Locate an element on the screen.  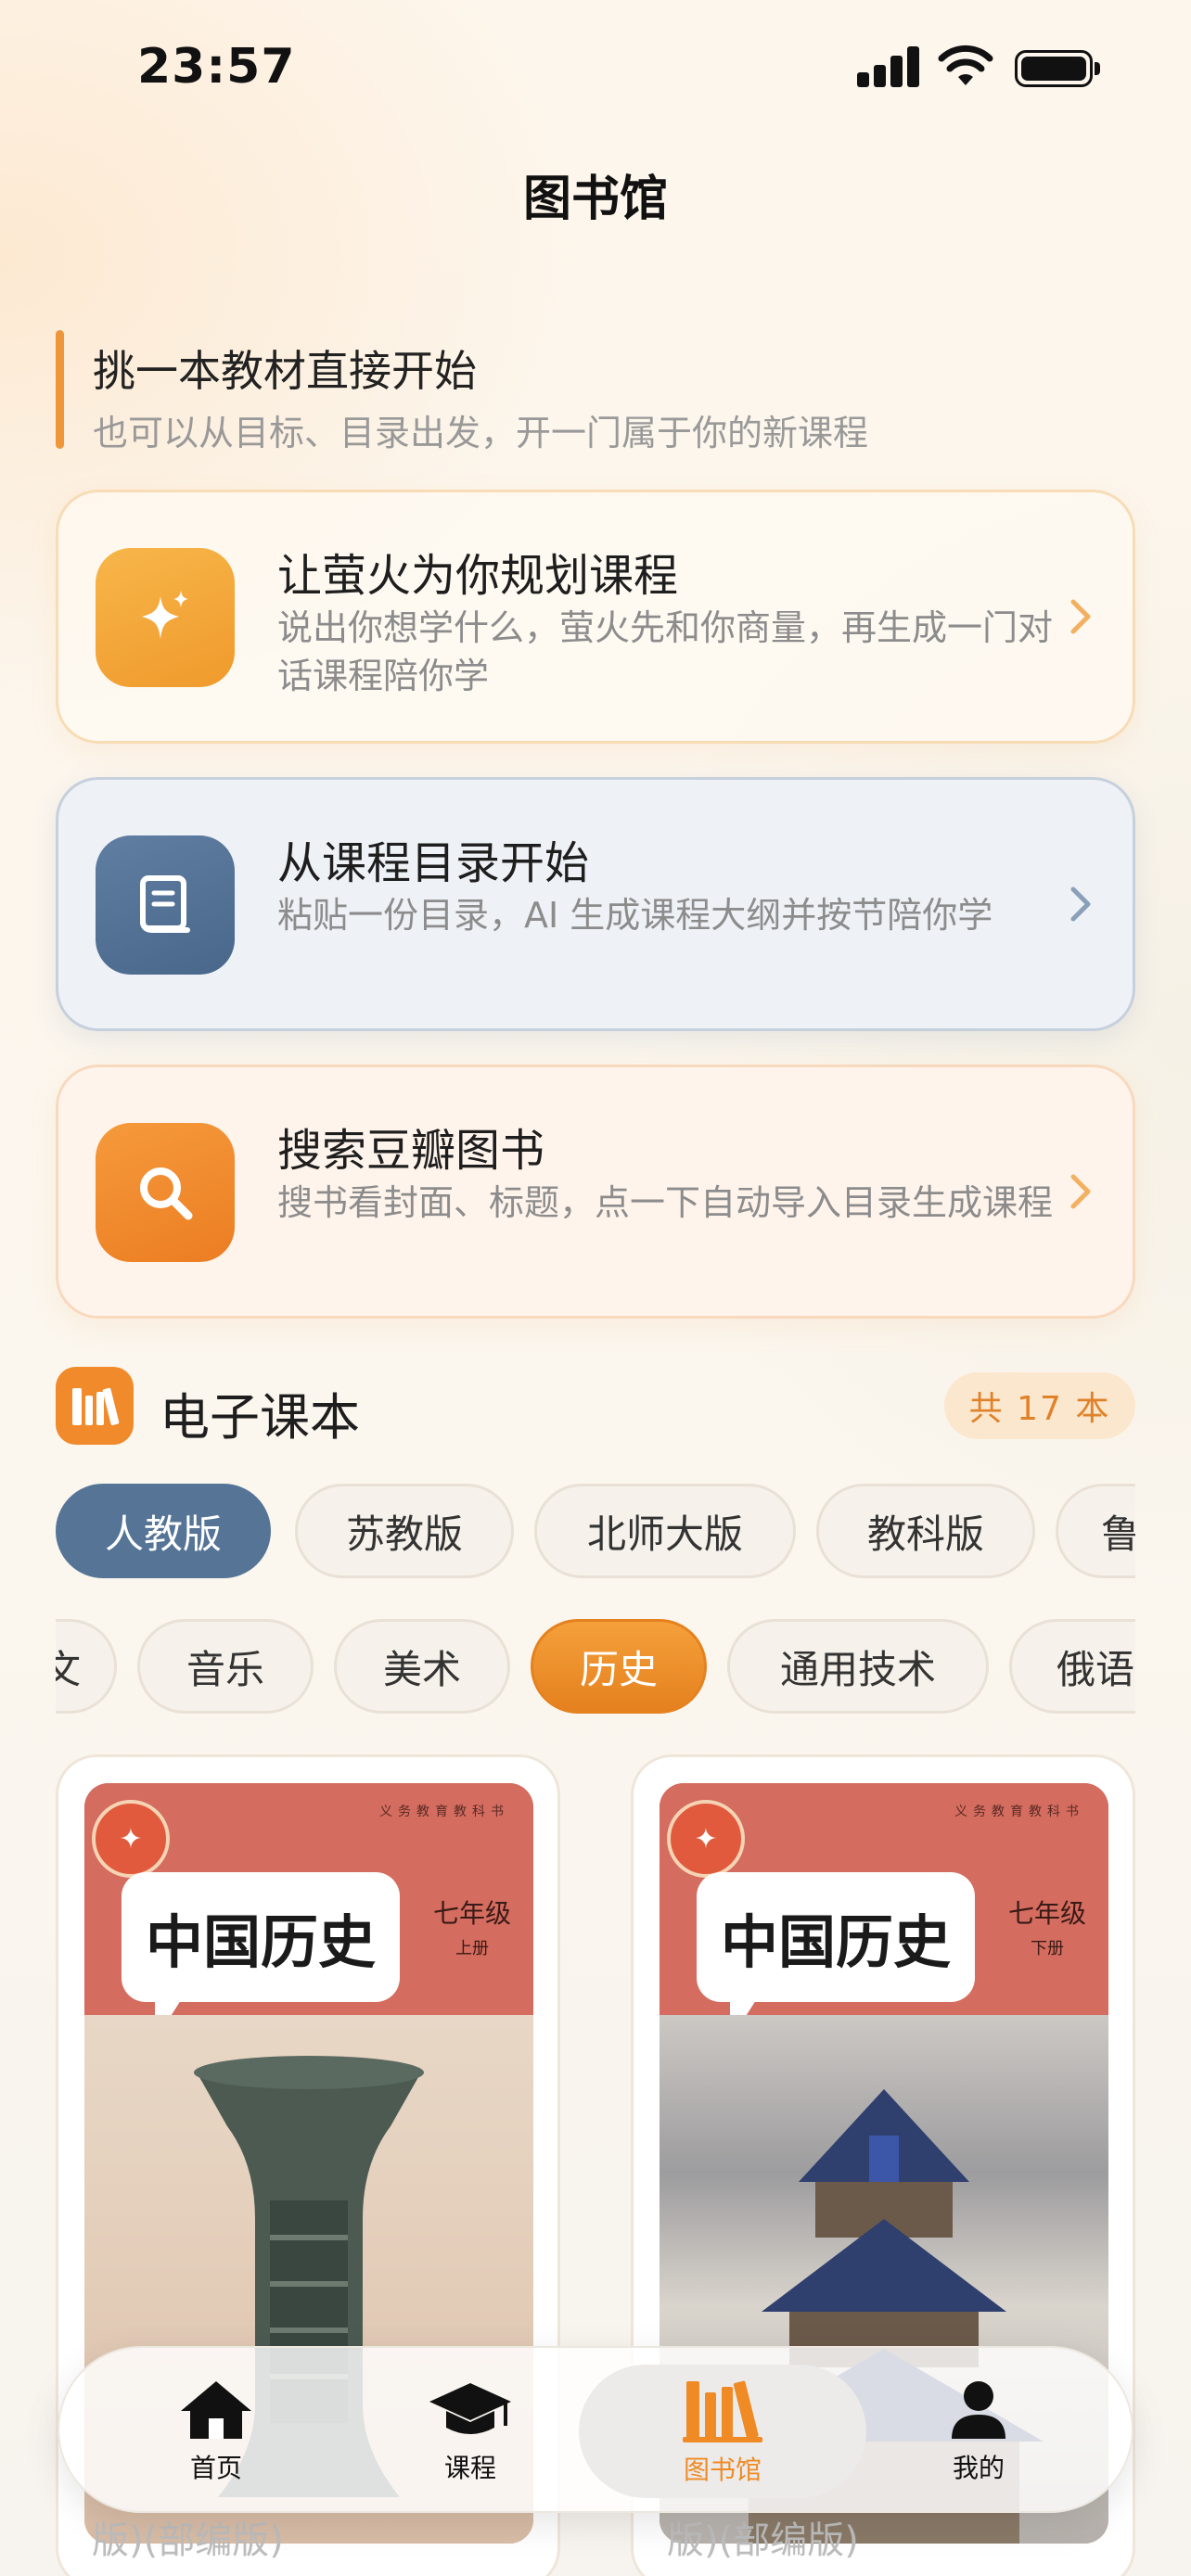
card-title: 搜索豆瓣图书 is located at coordinates (411, 1151).